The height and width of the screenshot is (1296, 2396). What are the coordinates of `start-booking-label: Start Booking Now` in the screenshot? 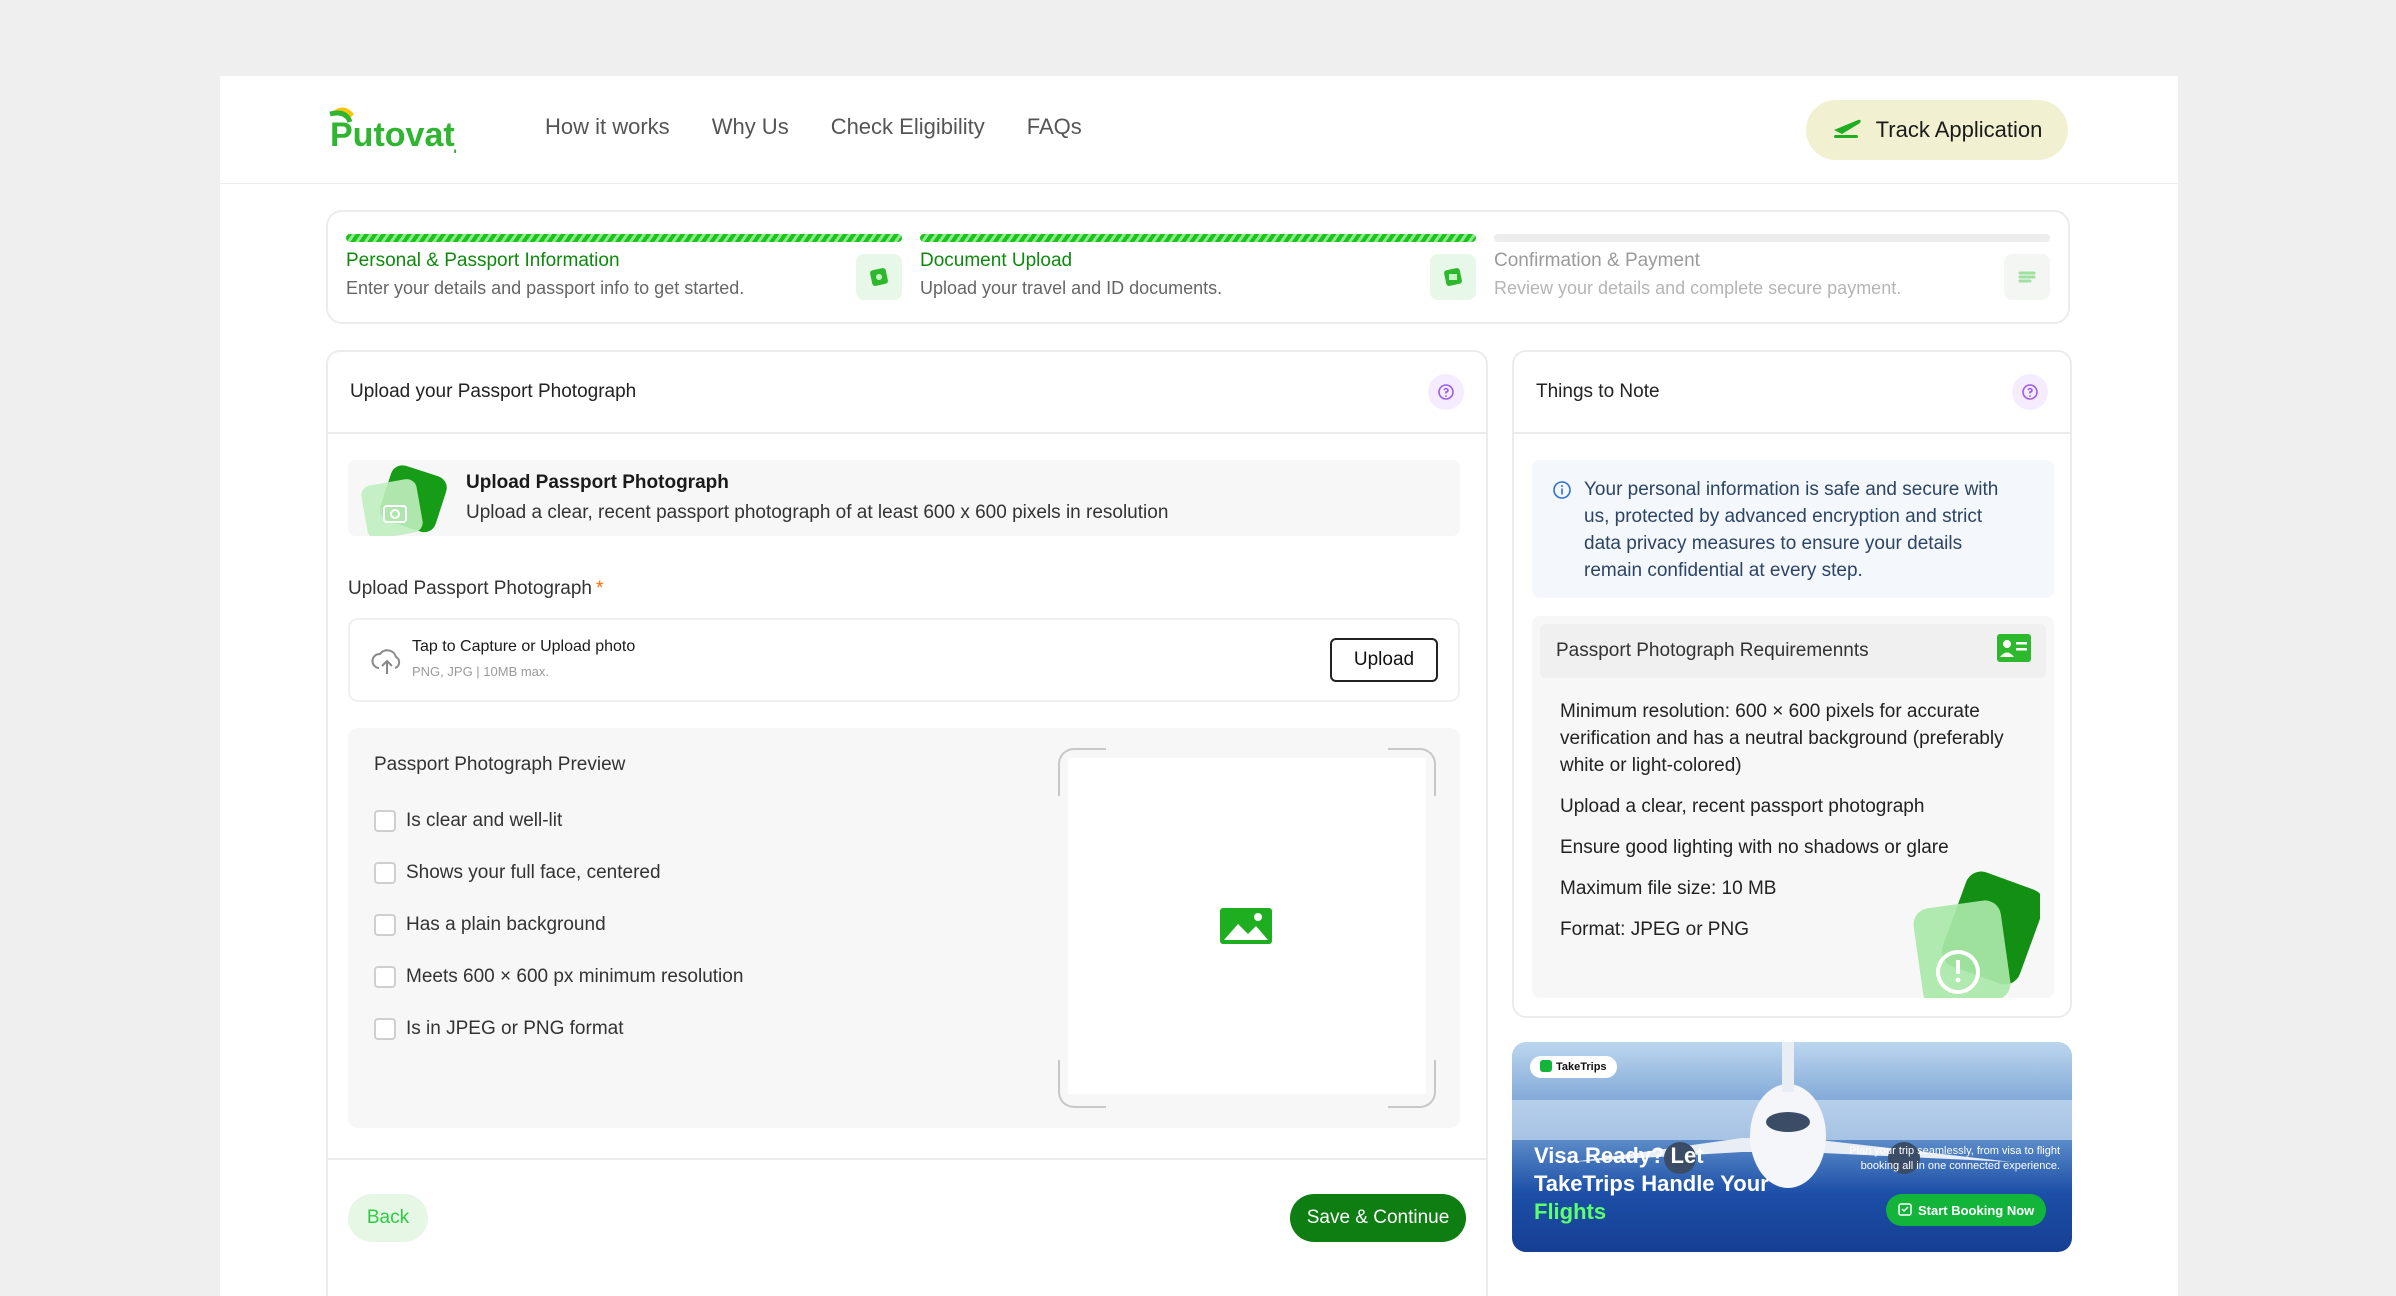 It's located at (1976, 1210).